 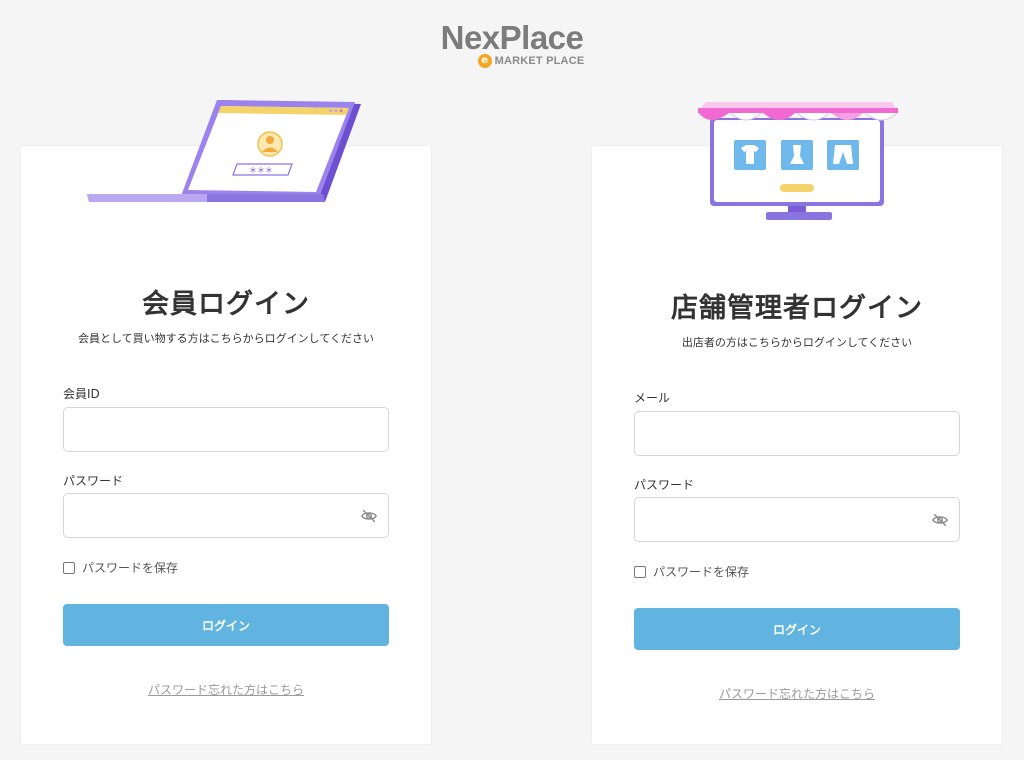 What do you see at coordinates (797, 693) in the screenshot?
I see `store-forgot-password-link: パスワード忘れた方はこちら` at bounding box center [797, 693].